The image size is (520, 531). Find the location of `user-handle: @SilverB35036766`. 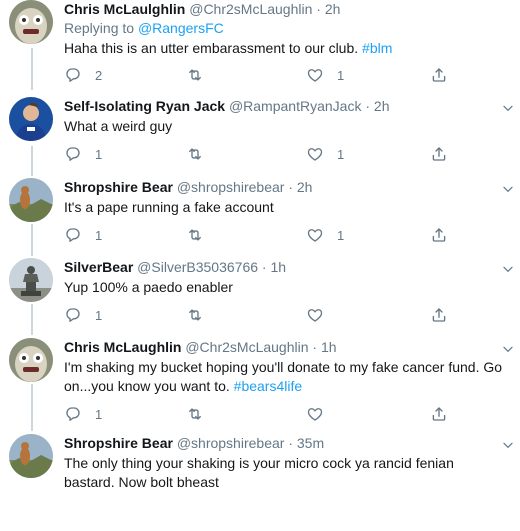

user-handle: @SilverB35036766 is located at coordinates (197, 267).